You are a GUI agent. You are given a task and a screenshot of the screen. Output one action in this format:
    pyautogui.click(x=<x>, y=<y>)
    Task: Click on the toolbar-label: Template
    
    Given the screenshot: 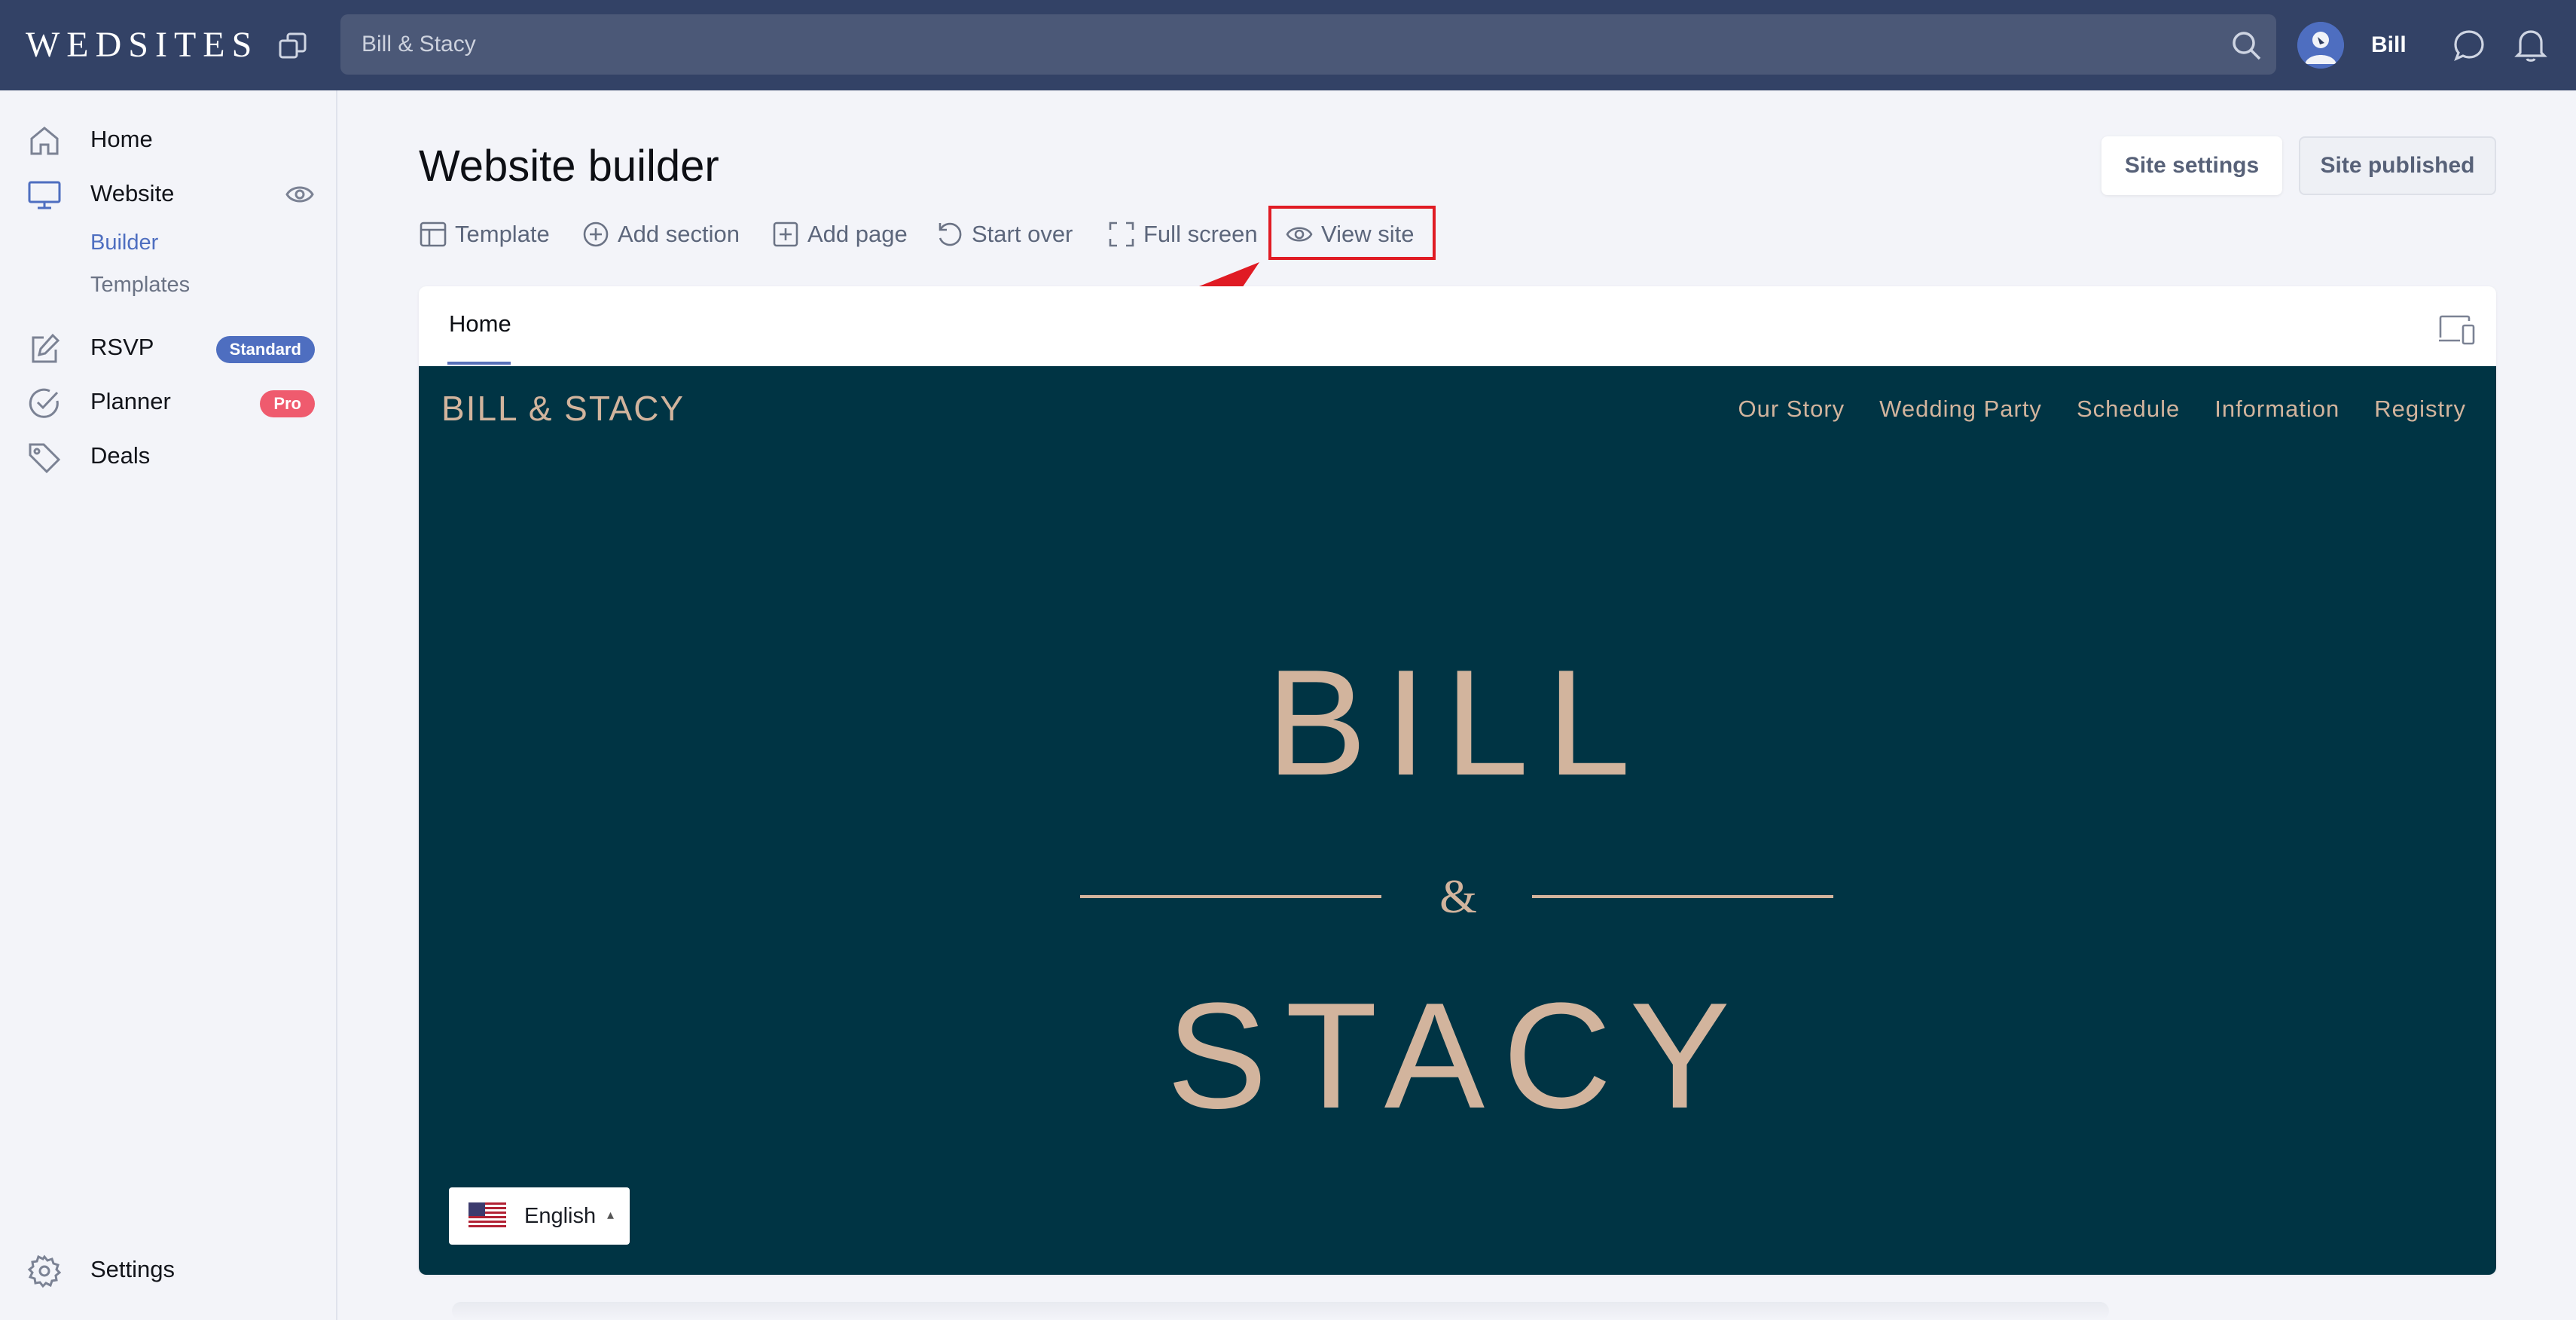 What is the action you would take?
    pyautogui.click(x=503, y=234)
    